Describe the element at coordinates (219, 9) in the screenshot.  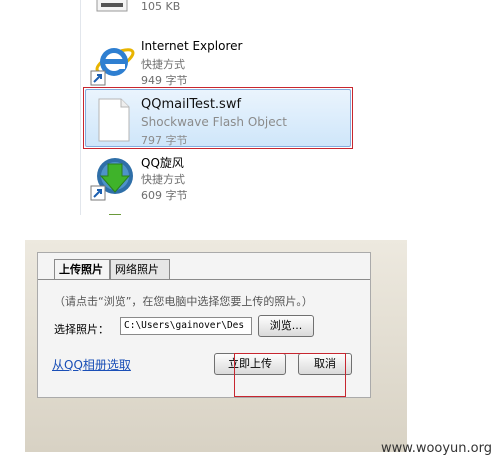
I see `file-row-partial: 105 KB` at that location.